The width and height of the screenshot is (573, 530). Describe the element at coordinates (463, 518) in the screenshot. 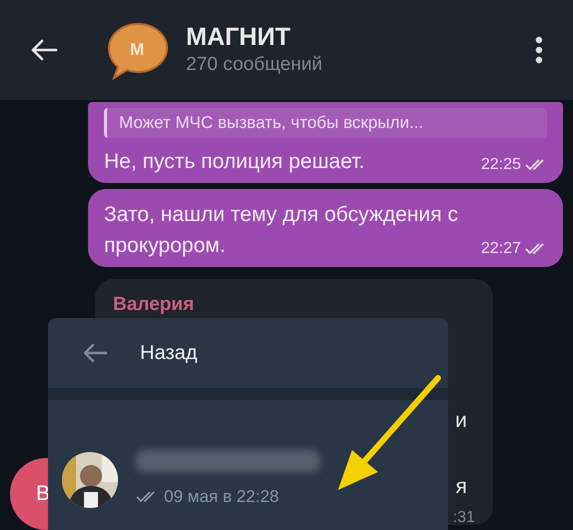

I see `message-time: :31` at that location.